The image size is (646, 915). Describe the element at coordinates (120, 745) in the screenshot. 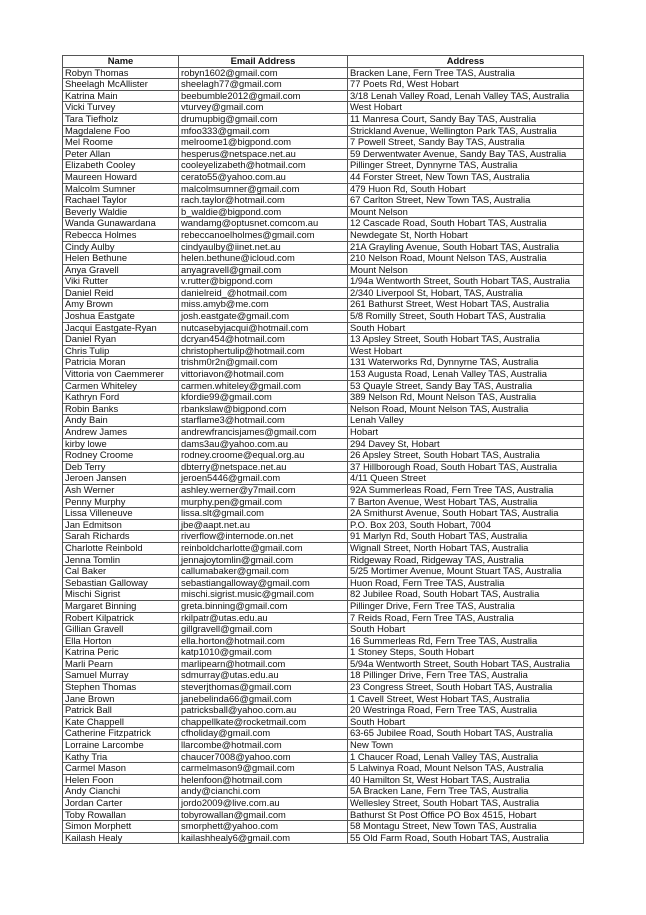

I see `cell-name: Lorraine Larcombe` at that location.